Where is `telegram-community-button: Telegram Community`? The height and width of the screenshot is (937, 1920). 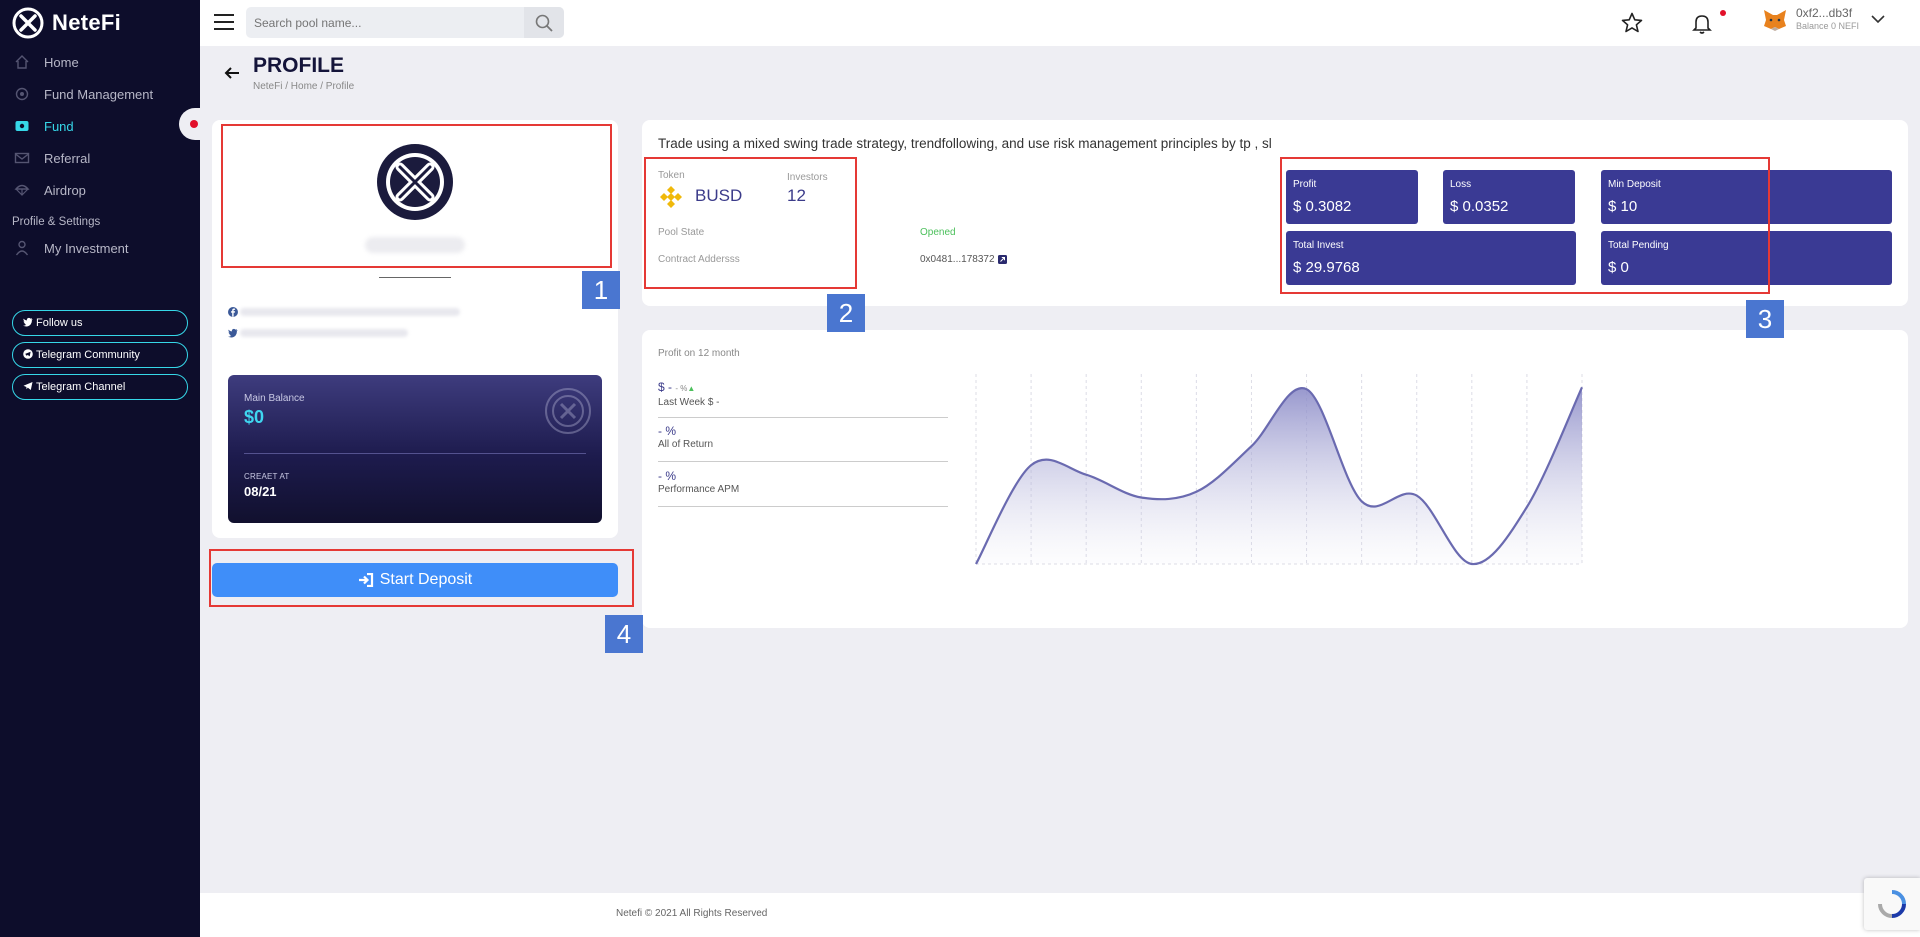
telegram-community-button: Telegram Community is located at coordinates (100, 355).